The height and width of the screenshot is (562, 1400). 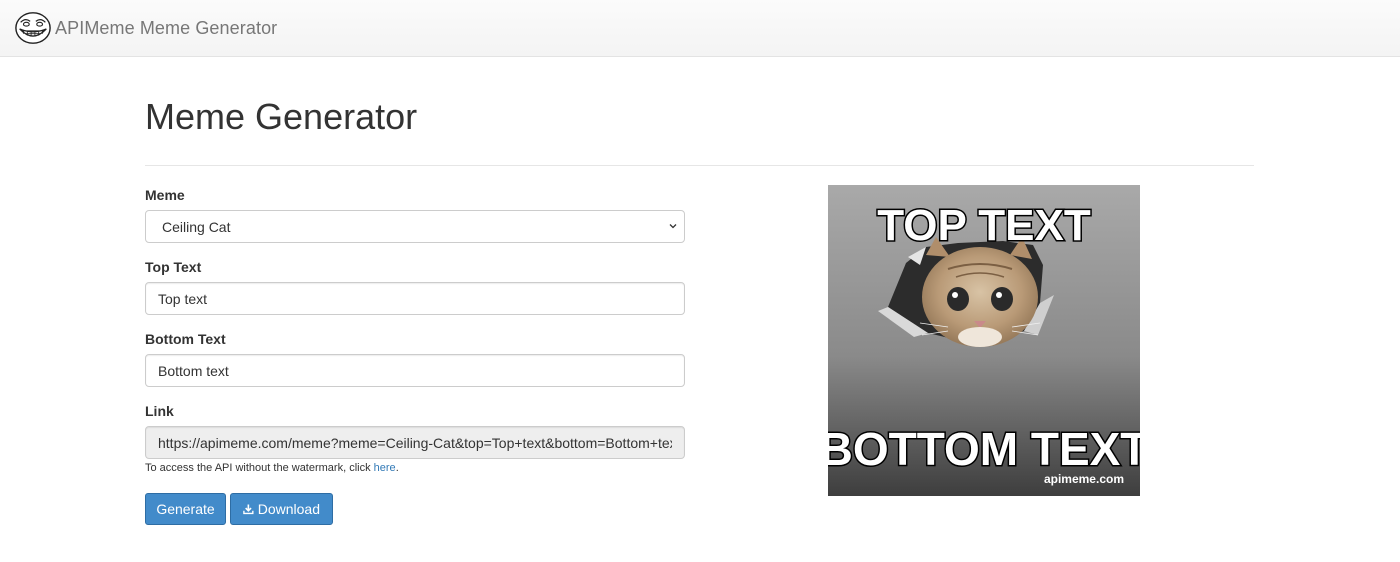 I want to click on link-field, so click(x=415, y=442).